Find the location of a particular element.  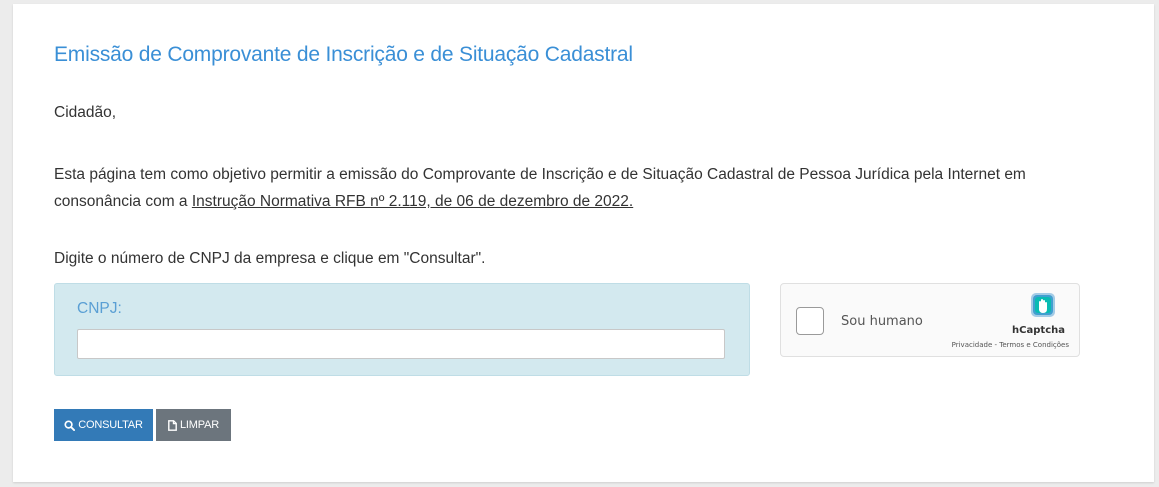

document-icon is located at coordinates (172, 425).